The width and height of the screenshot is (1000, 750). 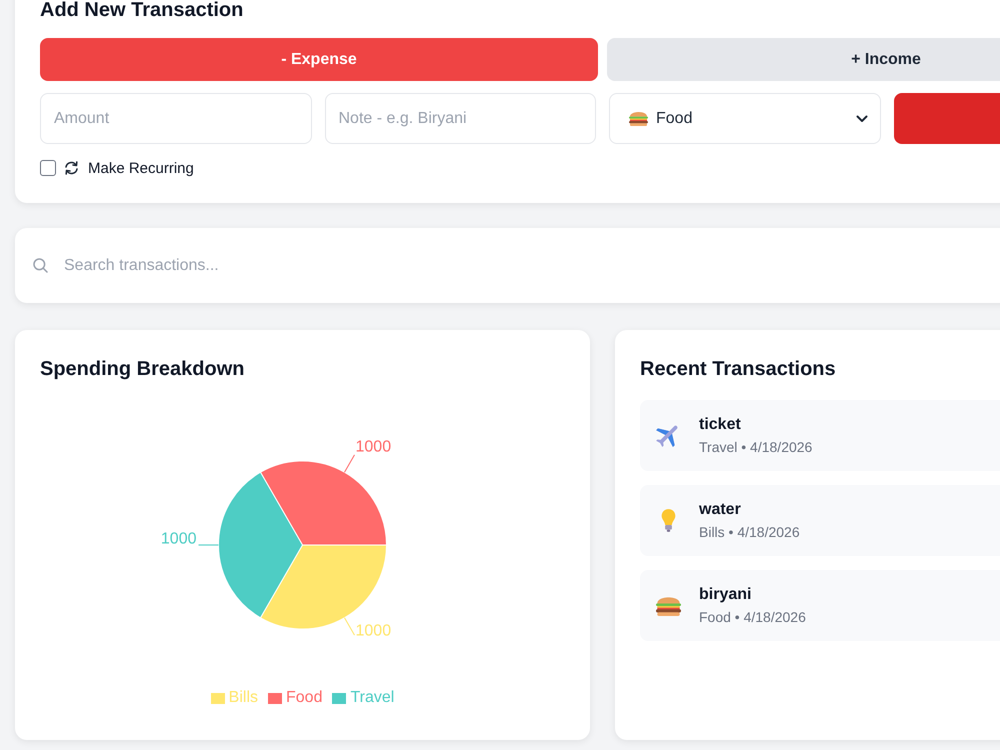 What do you see at coordinates (738, 369) in the screenshot?
I see `recent-title: Recent Transactions` at bounding box center [738, 369].